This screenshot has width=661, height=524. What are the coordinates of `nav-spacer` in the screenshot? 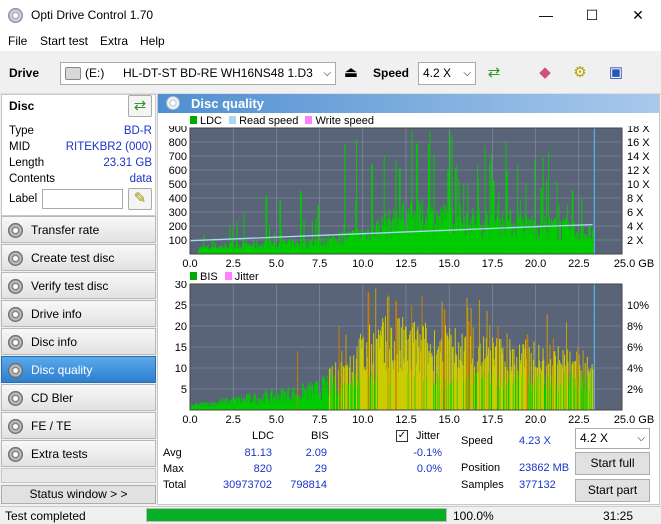 It's located at (78, 475).